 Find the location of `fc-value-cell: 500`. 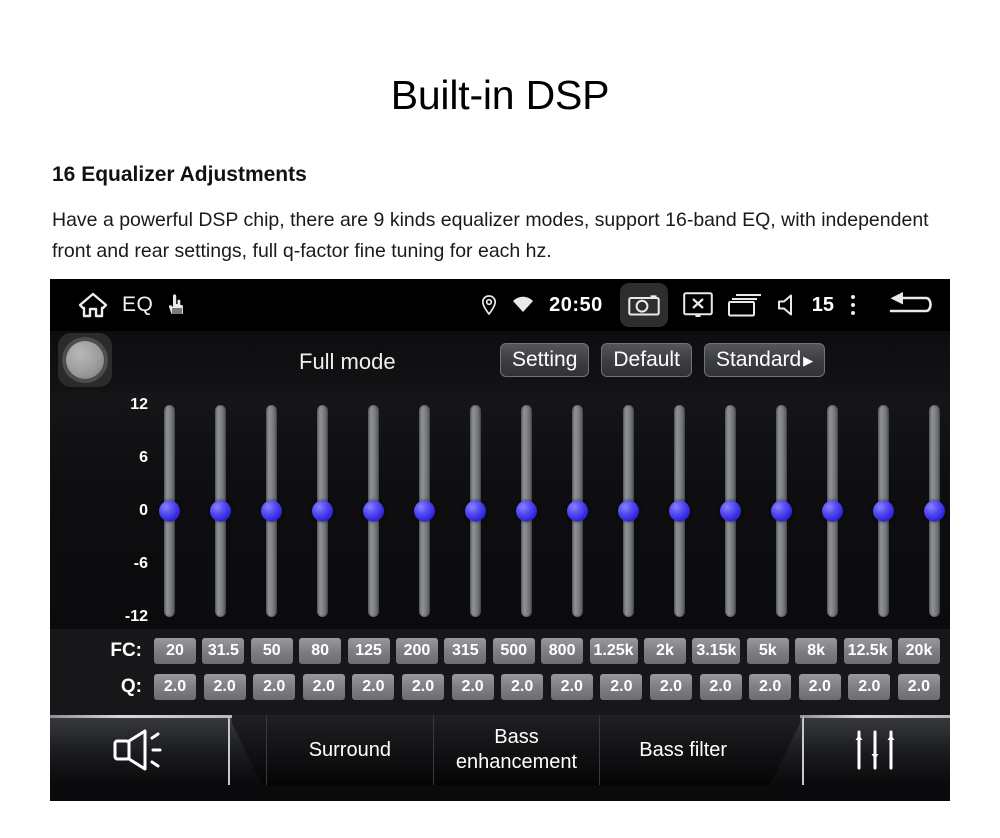

fc-value-cell: 500 is located at coordinates (513, 651).